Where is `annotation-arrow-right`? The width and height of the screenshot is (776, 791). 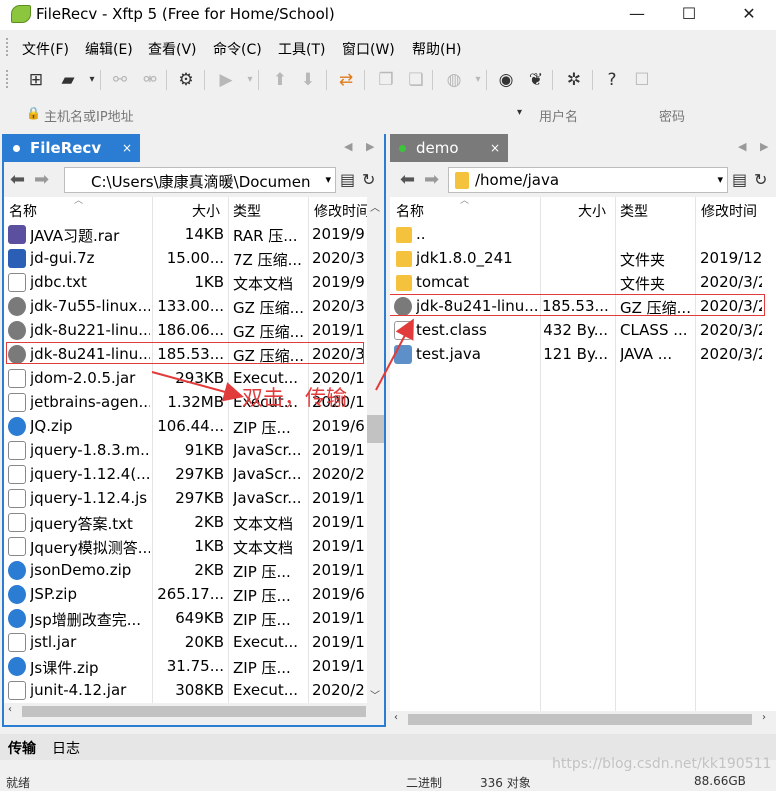 annotation-arrow-right is located at coordinates (394, 354).